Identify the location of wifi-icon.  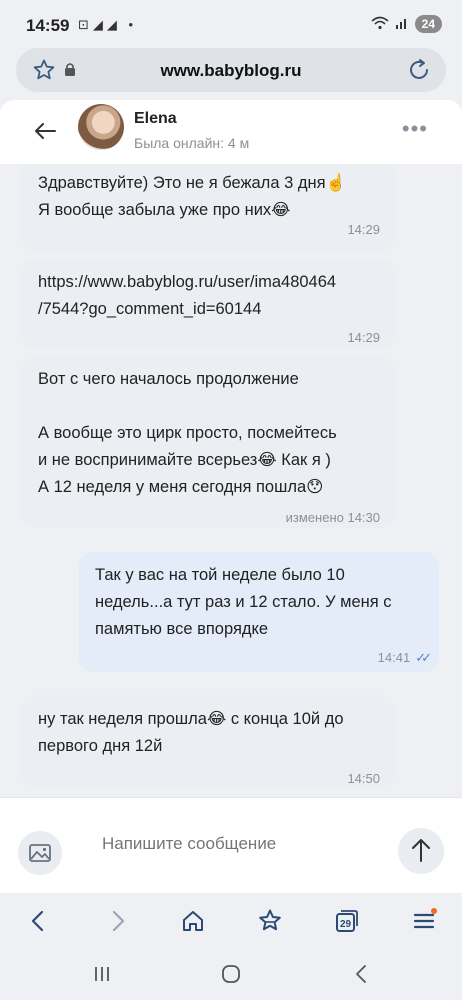
(380, 24).